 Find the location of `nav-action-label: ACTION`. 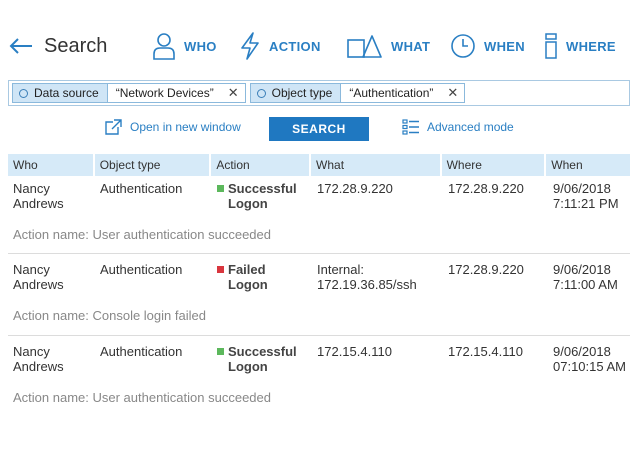

nav-action-label: ACTION is located at coordinates (295, 46).